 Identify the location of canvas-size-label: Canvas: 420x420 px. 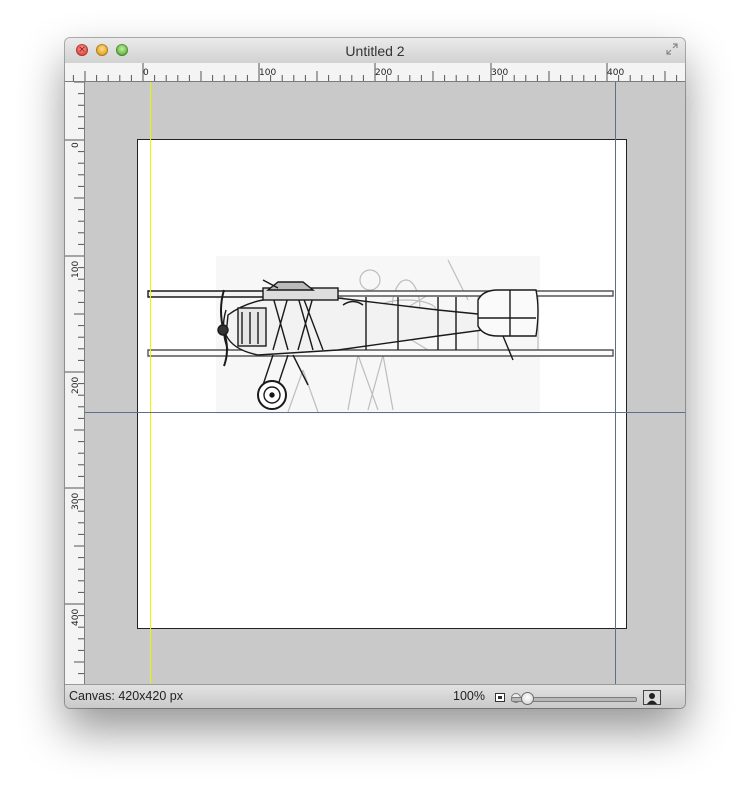
(126, 696).